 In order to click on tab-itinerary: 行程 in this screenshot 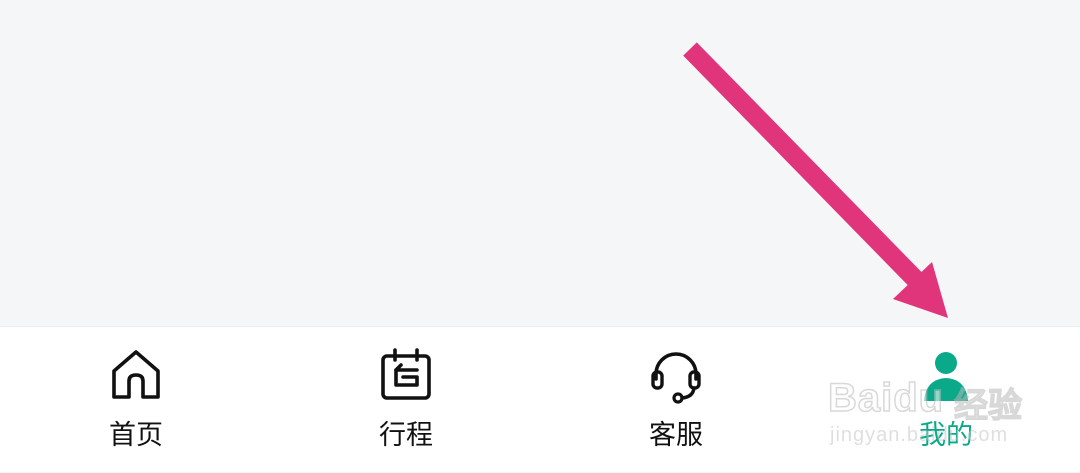, I will do `click(406, 400)`.